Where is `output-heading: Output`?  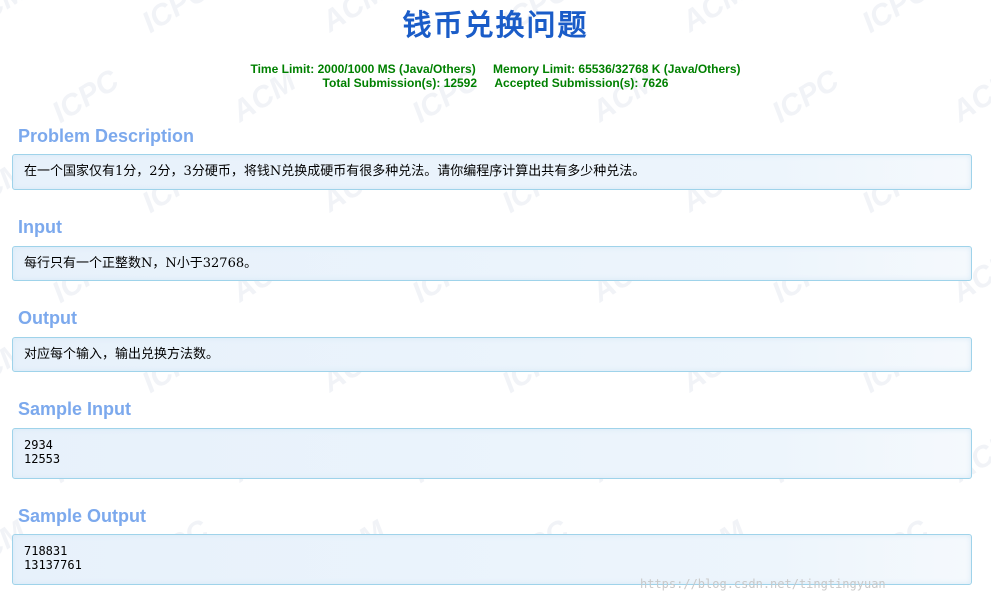 output-heading: Output is located at coordinates (47, 318).